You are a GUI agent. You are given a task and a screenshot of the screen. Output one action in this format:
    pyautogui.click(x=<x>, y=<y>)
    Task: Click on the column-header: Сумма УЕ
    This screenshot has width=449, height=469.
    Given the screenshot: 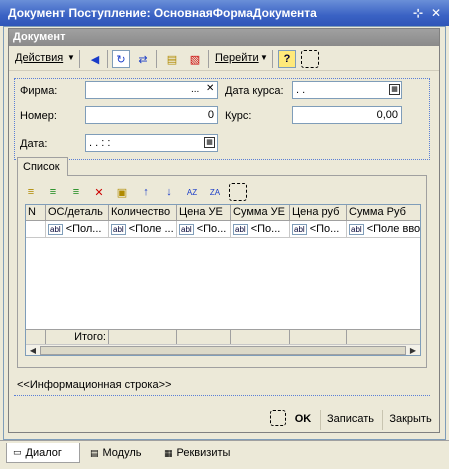 What is the action you would take?
    pyautogui.click(x=260, y=213)
    